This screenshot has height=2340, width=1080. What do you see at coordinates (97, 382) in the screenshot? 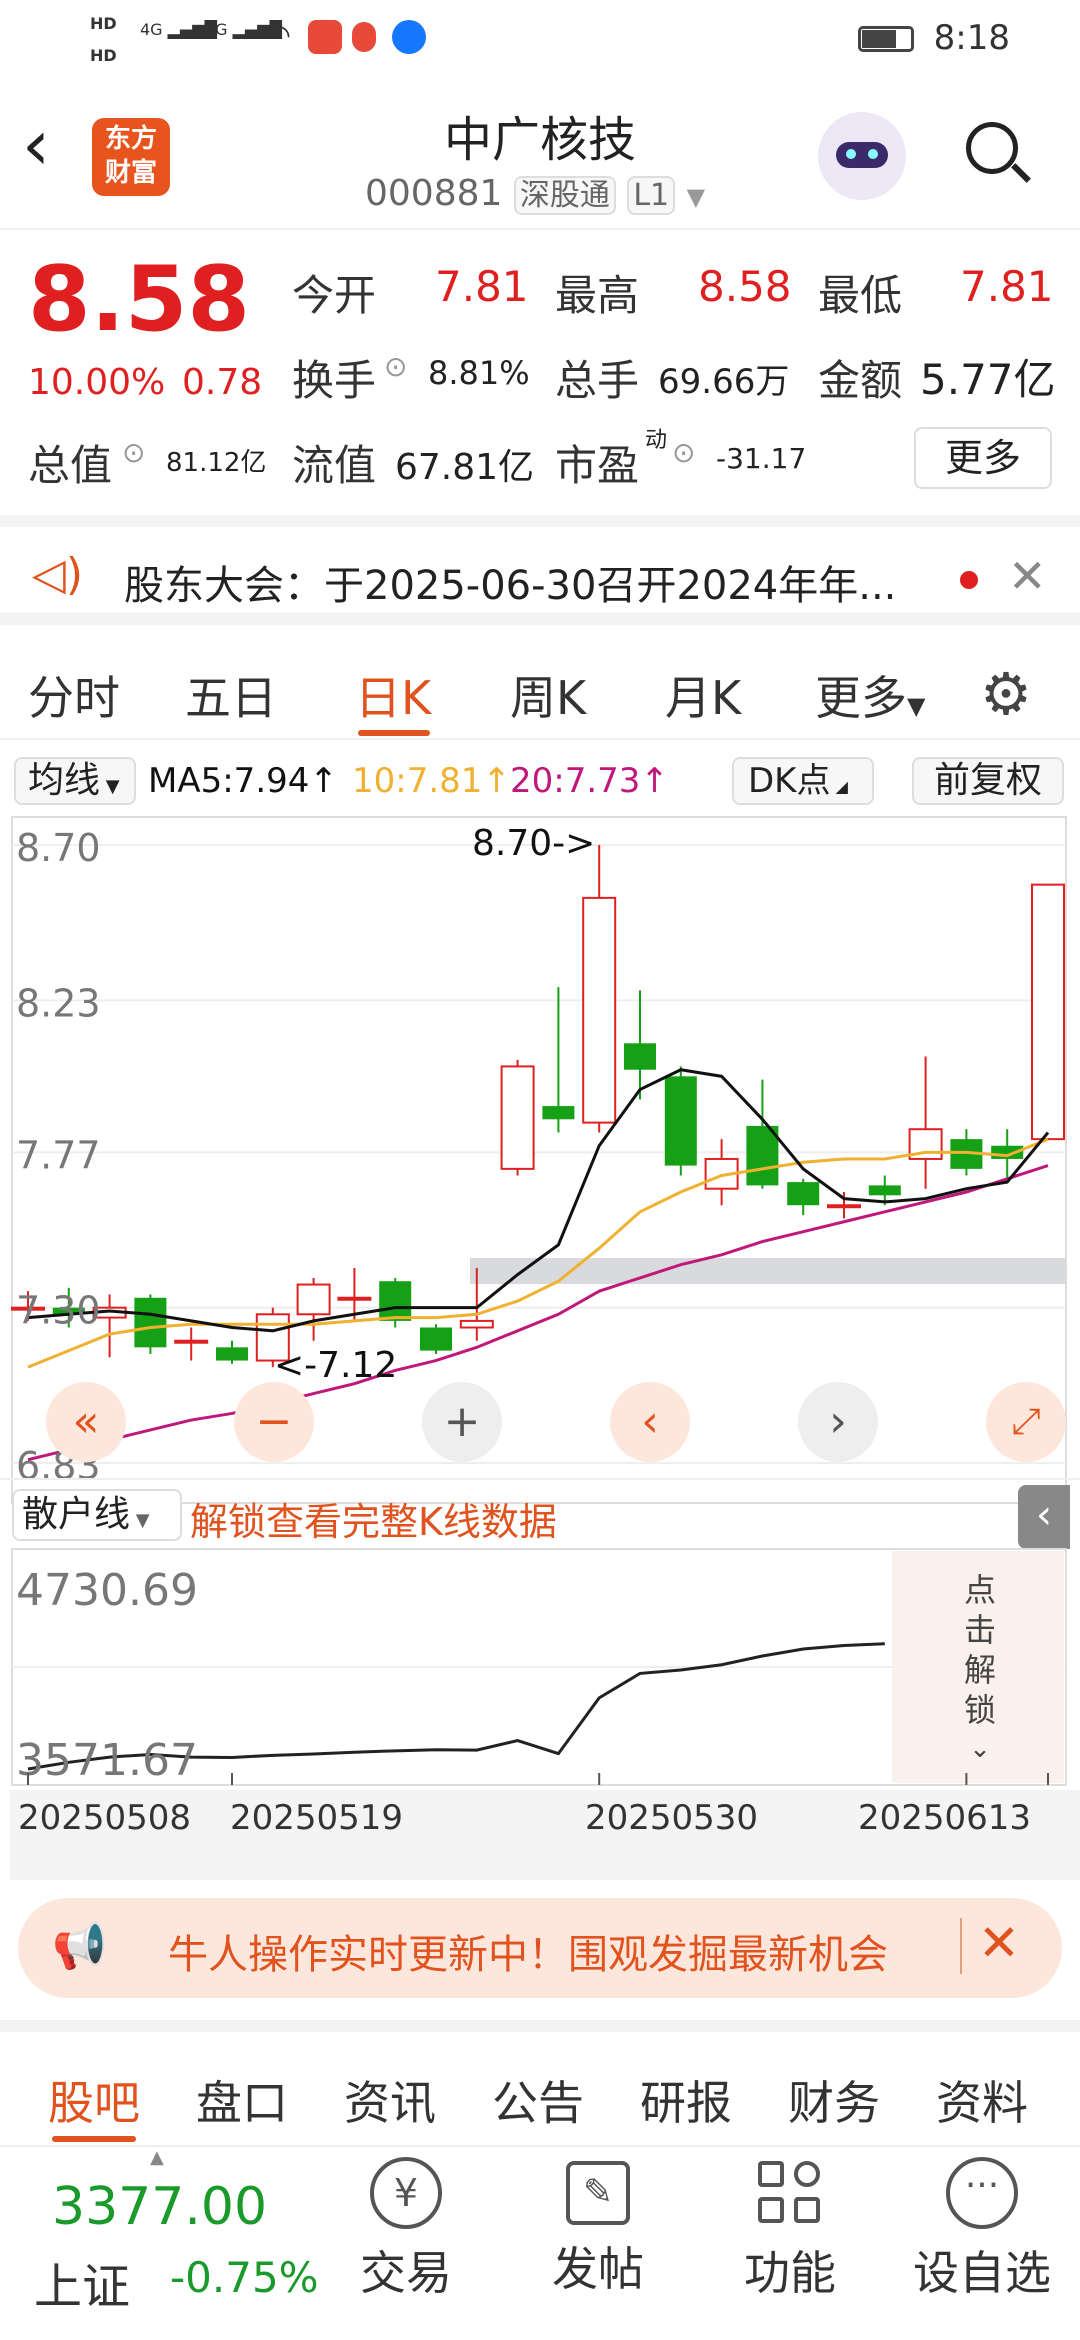
I see `change-percent: 10.00%` at bounding box center [97, 382].